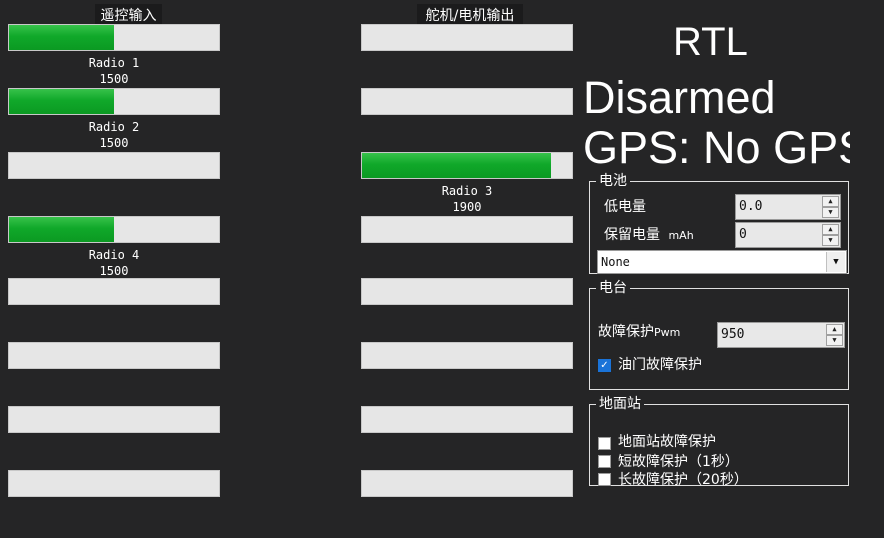 This screenshot has width=884, height=538. What do you see at coordinates (719, 223) in the screenshot?
I see `battery-group: 电池 低电量 0.0 ▲ ▼ 保留电量 mAh 0 ▲ ▼ None ▼` at bounding box center [719, 223].